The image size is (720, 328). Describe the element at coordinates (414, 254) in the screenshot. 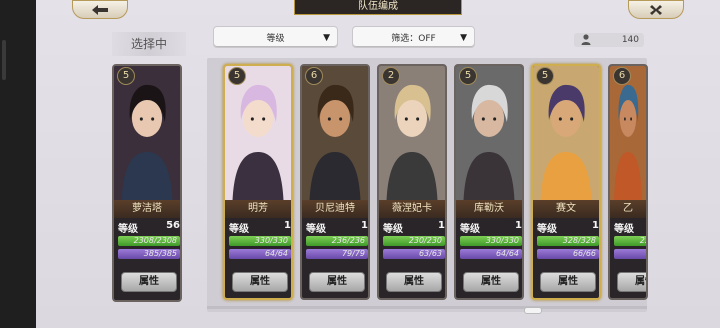

I see `mp-bar: 63/63` at that location.